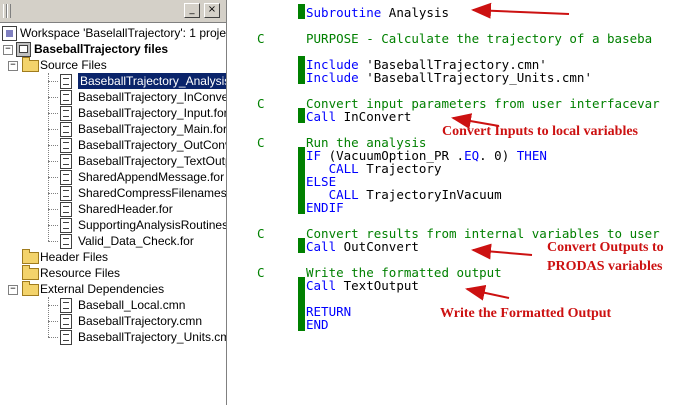  What do you see at coordinates (605, 266) in the screenshot?
I see `annotation-convert-outputs-2: PRODAS variables` at bounding box center [605, 266].